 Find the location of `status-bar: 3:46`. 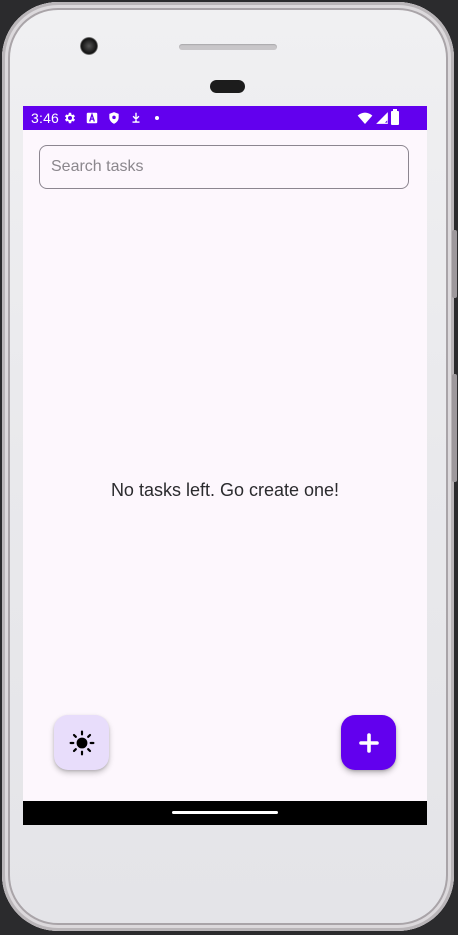

status-bar: 3:46 is located at coordinates (225, 118).